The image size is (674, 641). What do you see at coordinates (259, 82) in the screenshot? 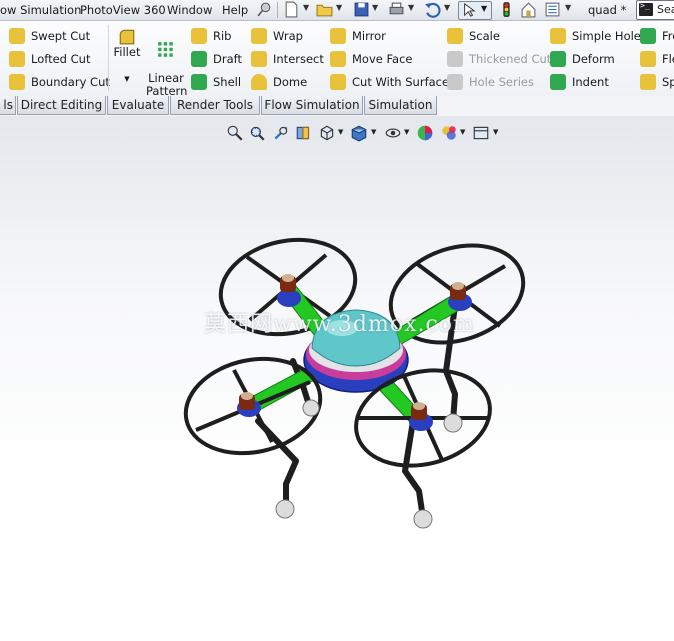
I see `dome-icon` at bounding box center [259, 82].